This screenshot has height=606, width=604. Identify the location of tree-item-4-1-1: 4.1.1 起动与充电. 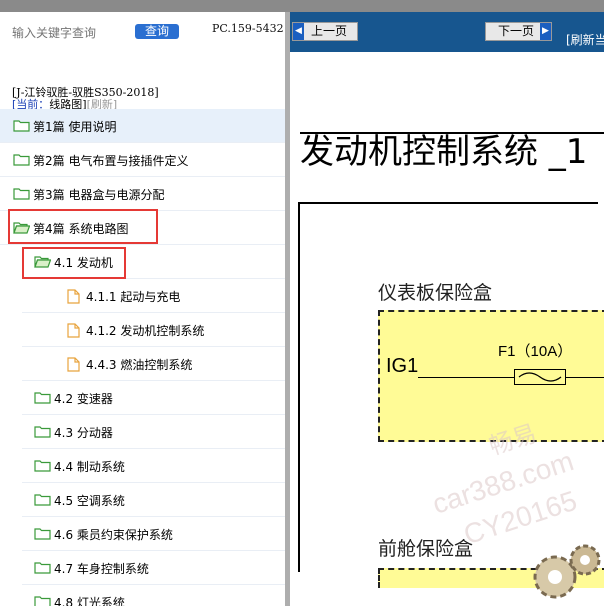
(153, 296).